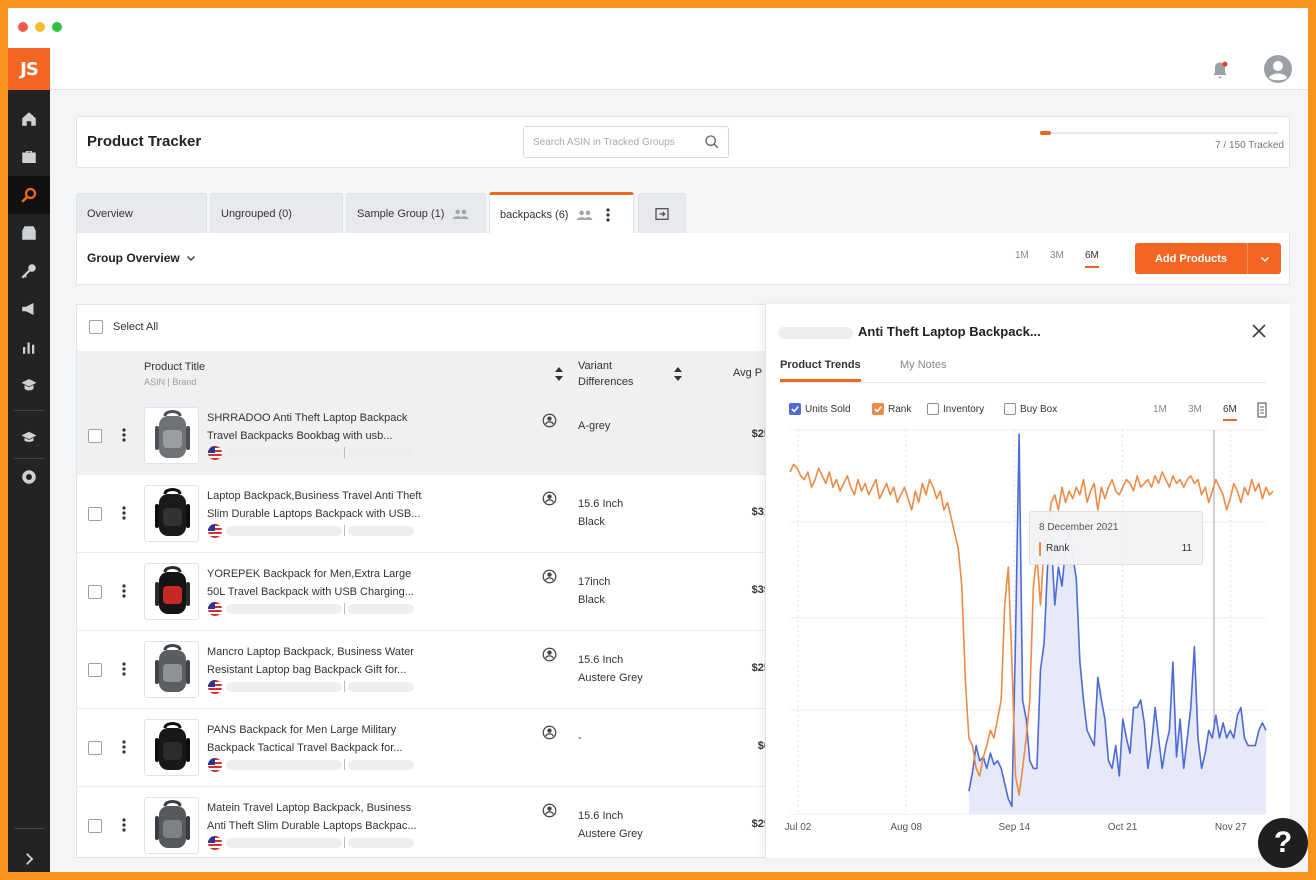  Describe the element at coordinates (605, 374) in the screenshot. I see `col-variant-differences: Variant Differences` at that location.